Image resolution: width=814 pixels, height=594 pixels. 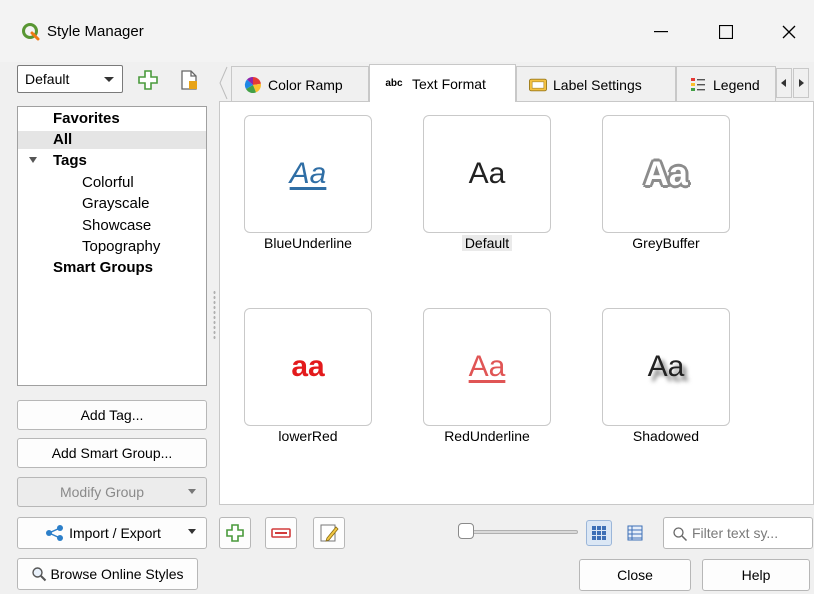 I want to click on tab-color-ramp: Color Ramp, so click(x=300, y=84).